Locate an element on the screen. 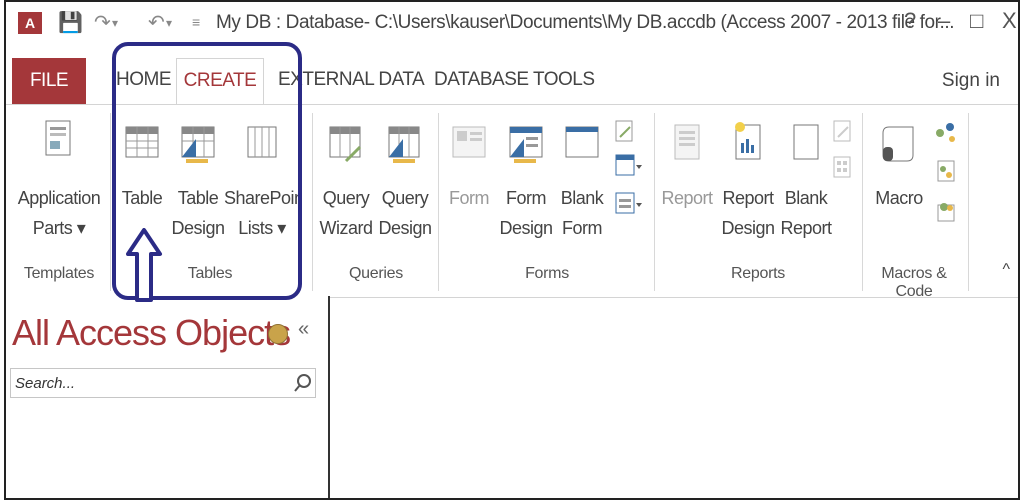 The height and width of the screenshot is (504, 1024). blank-form-icon is located at coordinates (582, 142).